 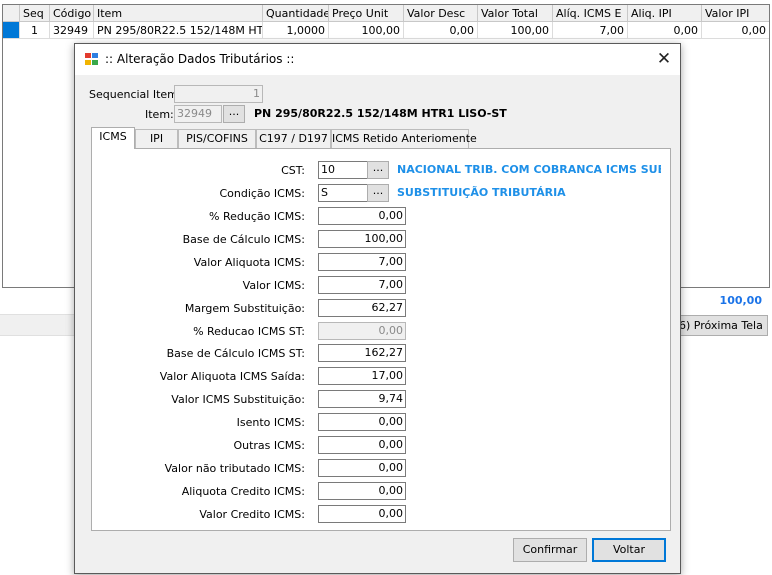 What do you see at coordinates (529, 169) in the screenshot?
I see `cst-description: NACIONAL TRIB. COM COBRANCA ICMS SUB. T` at bounding box center [529, 169].